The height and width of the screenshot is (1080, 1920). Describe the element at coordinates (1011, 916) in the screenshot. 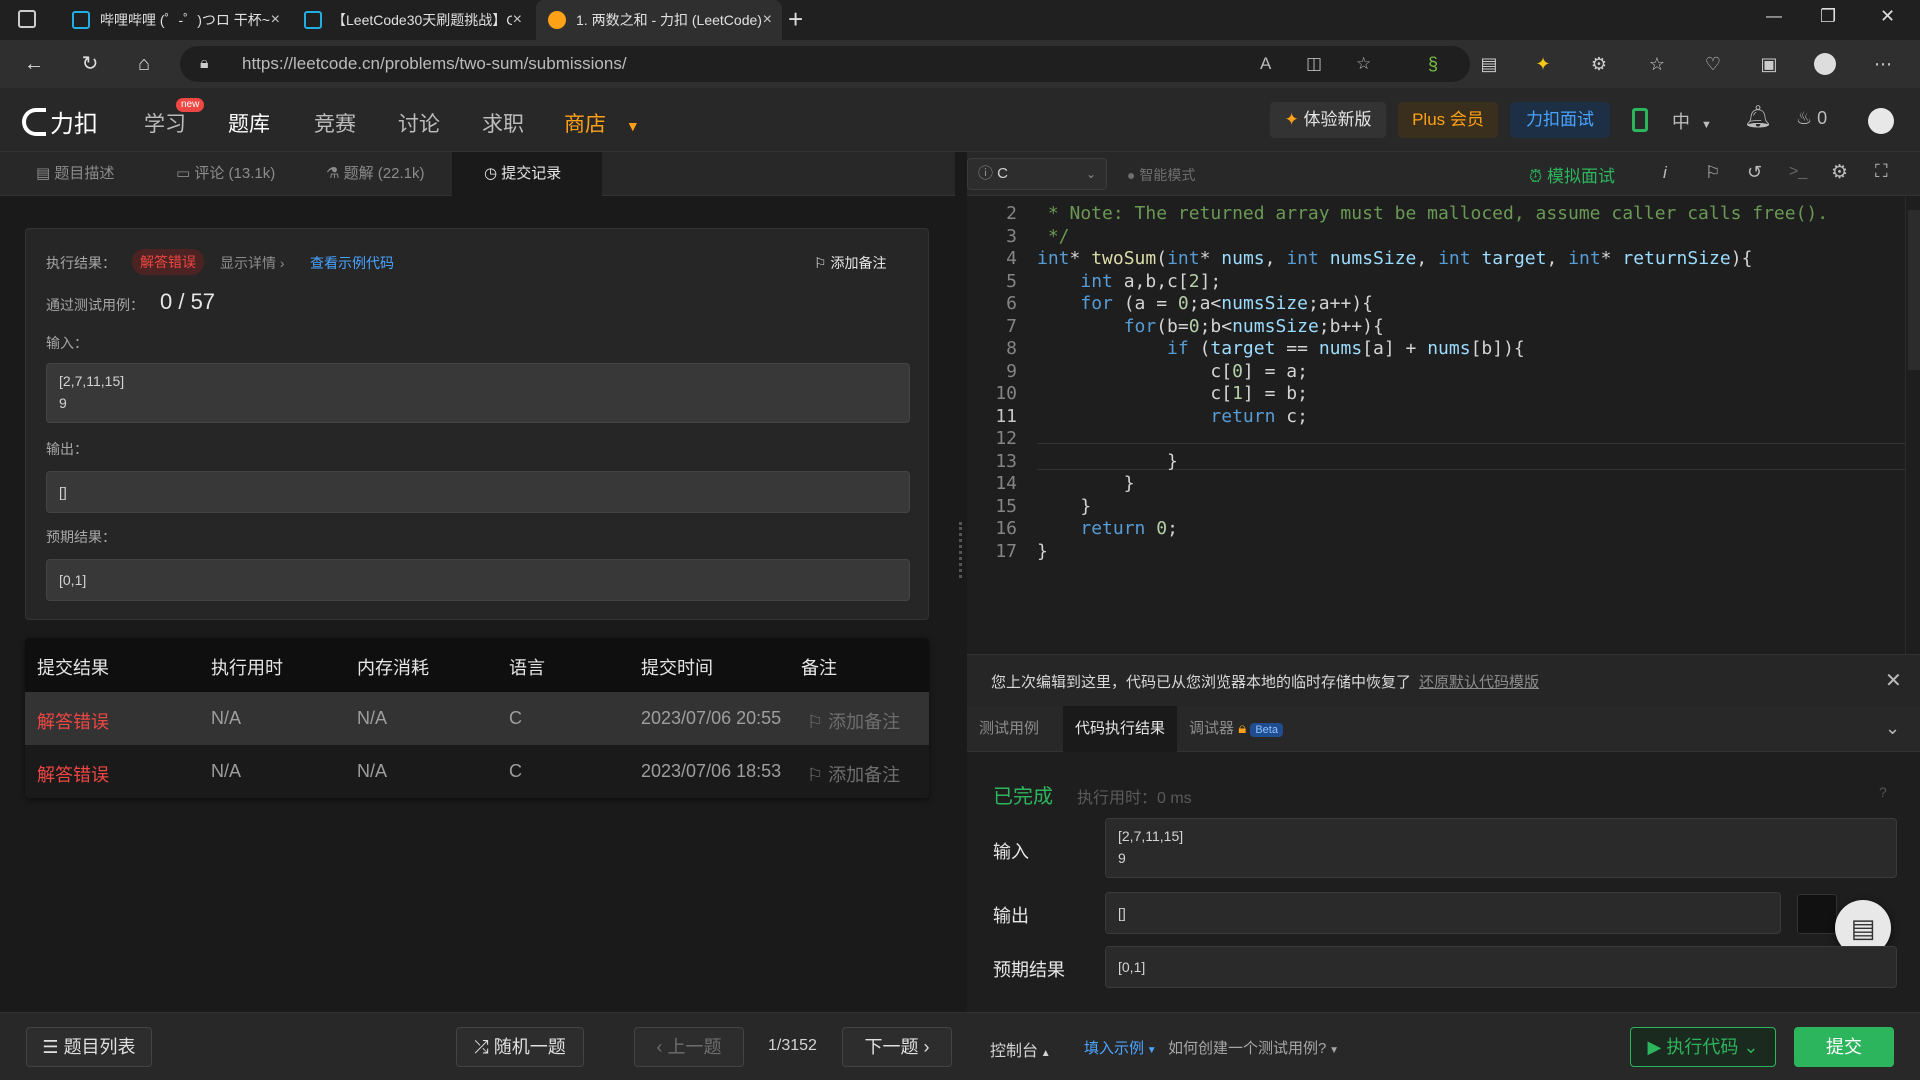

I see `output-label: 输出` at that location.